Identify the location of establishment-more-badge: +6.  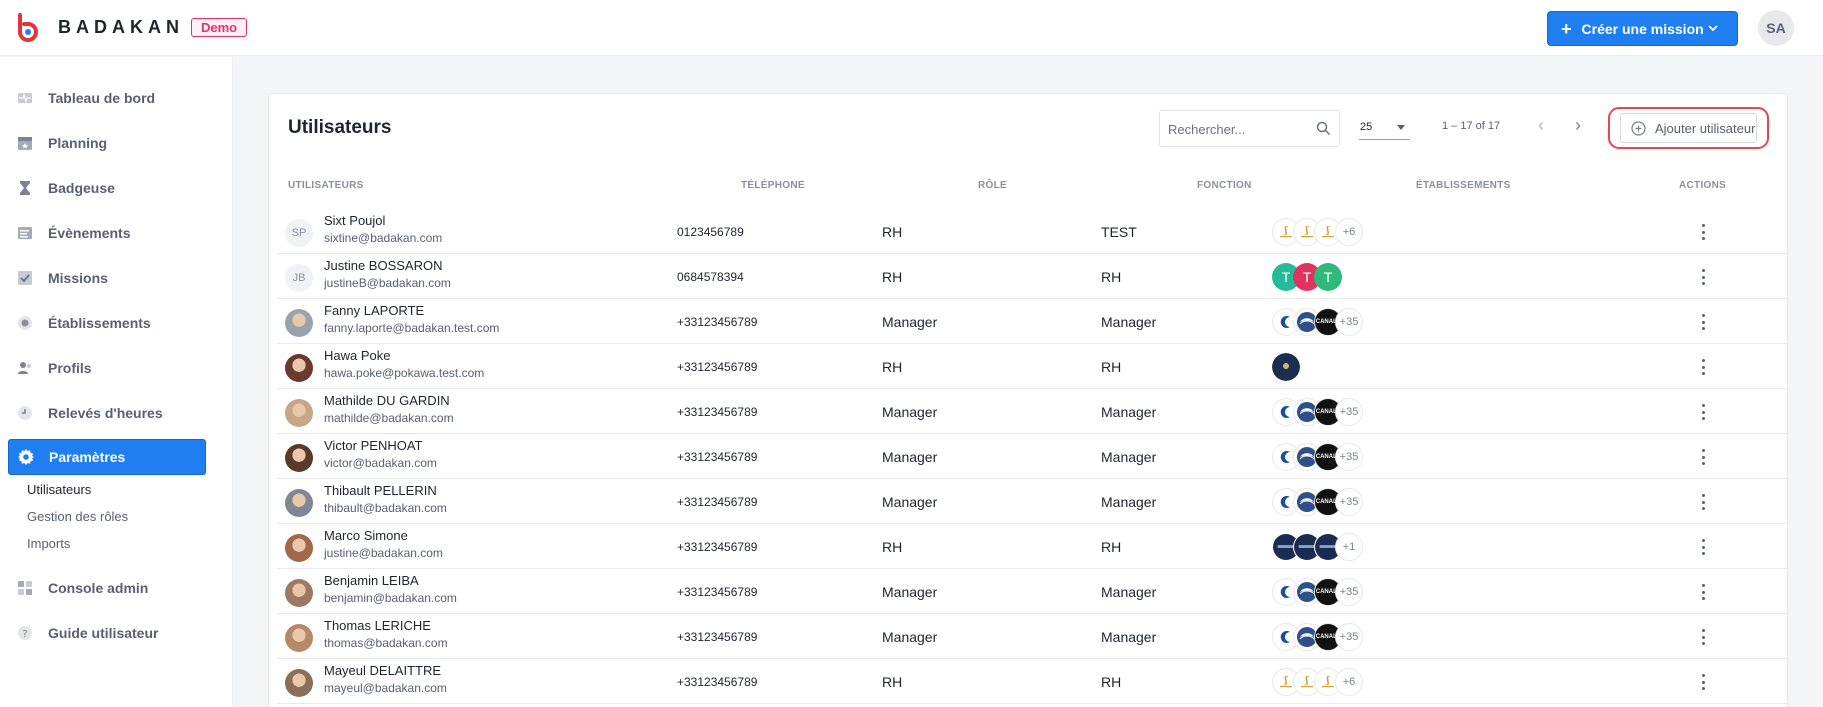
(1349, 682).